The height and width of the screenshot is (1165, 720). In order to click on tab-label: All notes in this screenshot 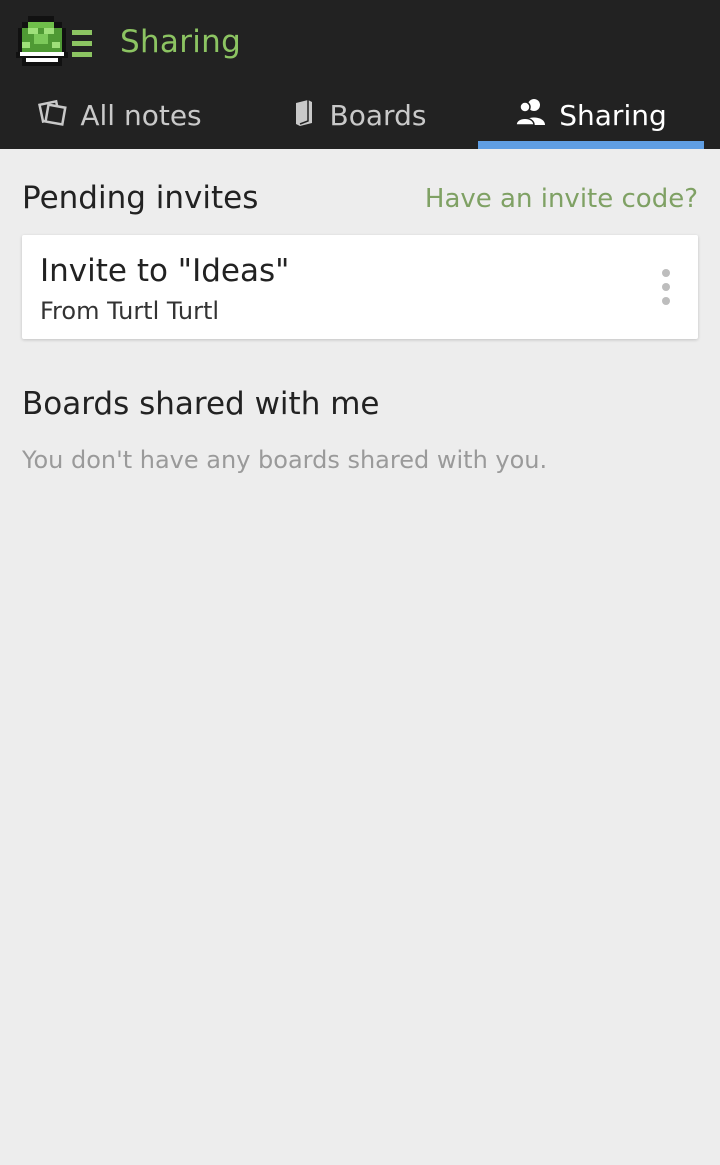, I will do `click(141, 115)`.